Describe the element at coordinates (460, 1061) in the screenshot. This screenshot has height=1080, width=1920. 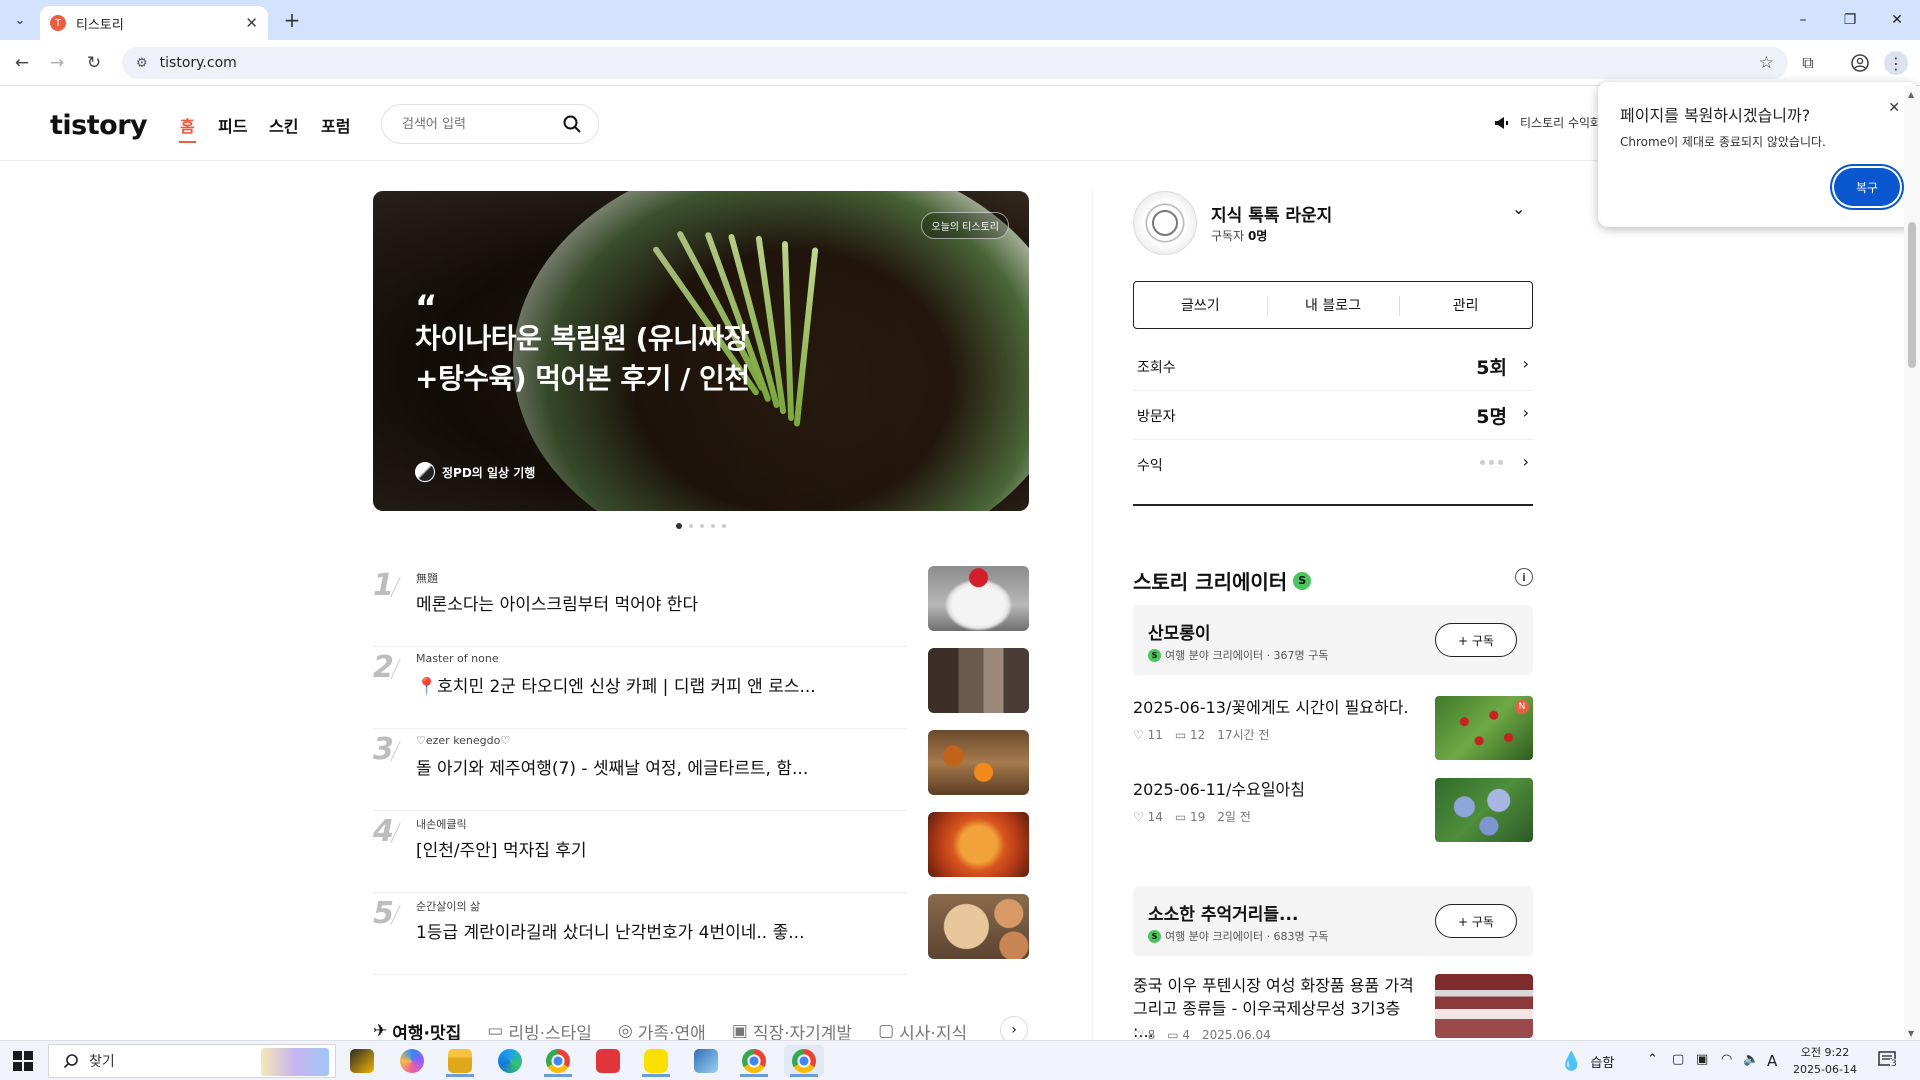
I see `file-explorer-icon` at that location.